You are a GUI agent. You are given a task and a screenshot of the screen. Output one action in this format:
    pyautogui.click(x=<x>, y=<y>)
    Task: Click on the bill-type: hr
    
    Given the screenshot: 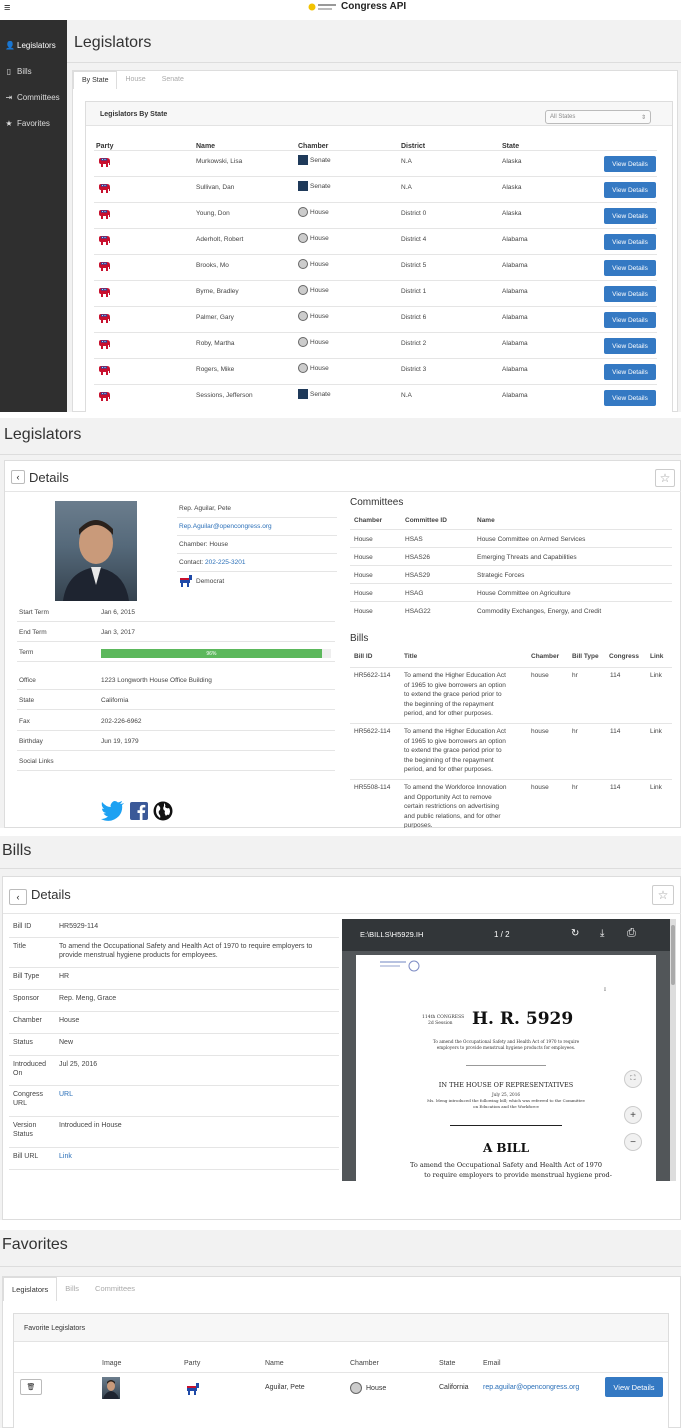 What is the action you would take?
    pyautogui.click(x=575, y=731)
    